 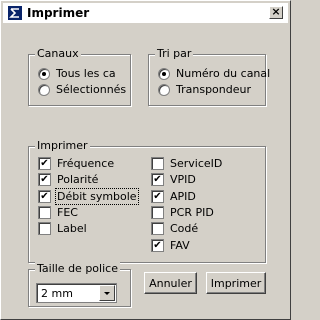 What do you see at coordinates (276, 12) in the screenshot?
I see `close-icon: ×` at bounding box center [276, 12].